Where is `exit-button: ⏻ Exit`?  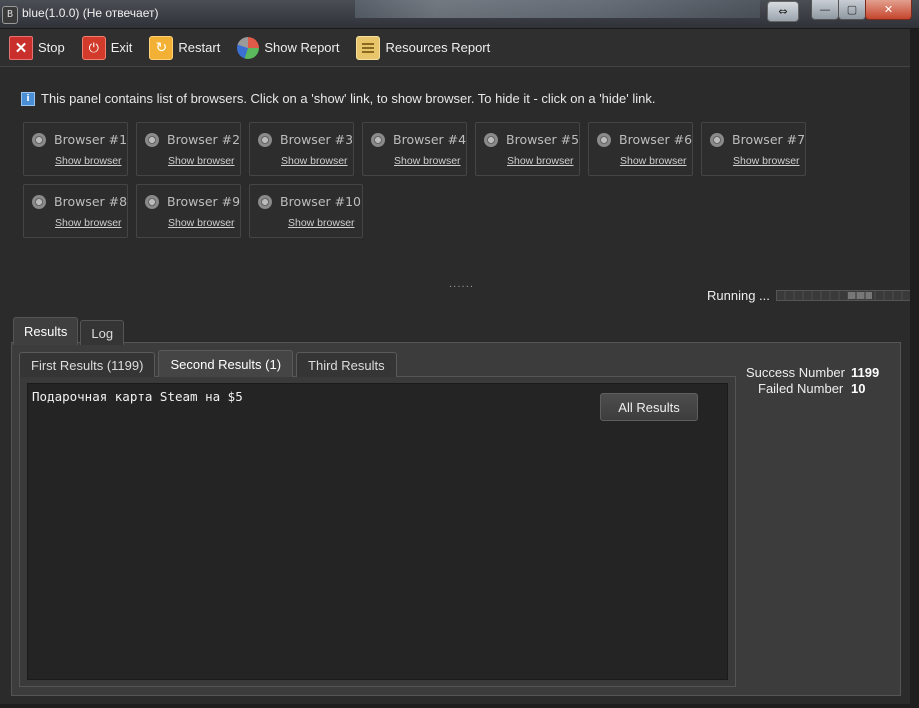 exit-button: ⏻ Exit is located at coordinates (107, 47).